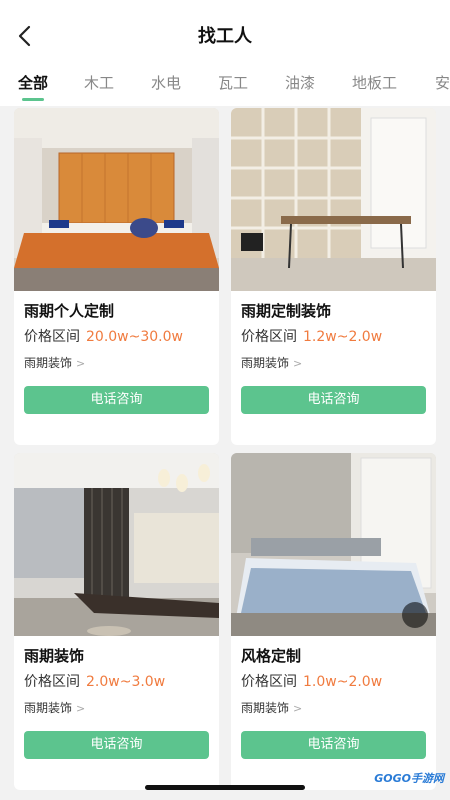 This screenshot has width=450, height=800. I want to click on price-value: 1.0w~2.0w, so click(343, 682).